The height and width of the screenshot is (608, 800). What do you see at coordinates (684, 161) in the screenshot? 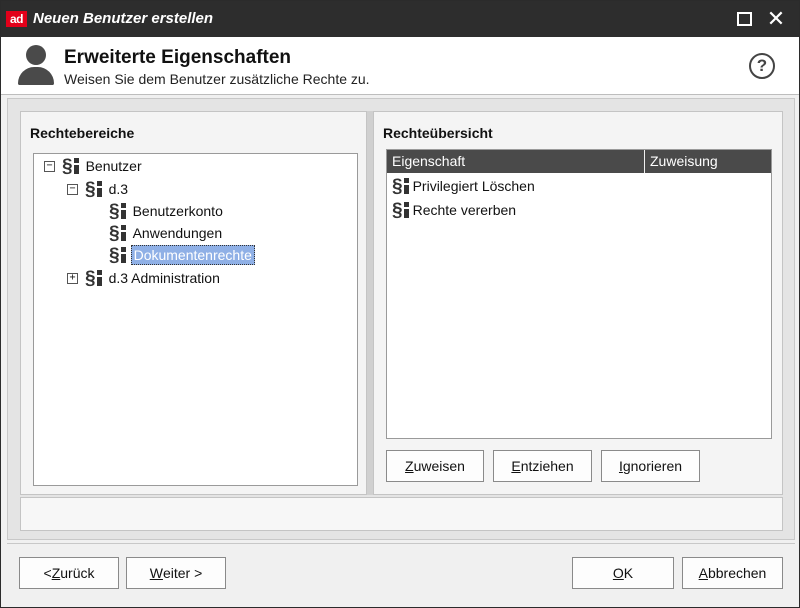
I see `column-header-assignment: Zuweisung` at bounding box center [684, 161].